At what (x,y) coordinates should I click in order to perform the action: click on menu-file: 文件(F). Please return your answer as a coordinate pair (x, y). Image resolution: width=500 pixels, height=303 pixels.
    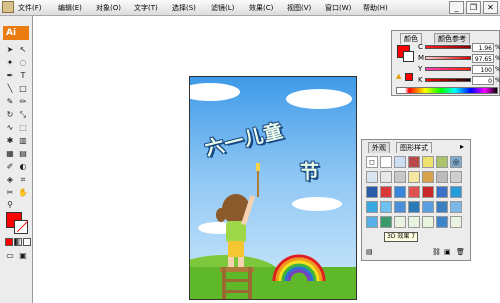
    Looking at the image, I should click on (30, 8).